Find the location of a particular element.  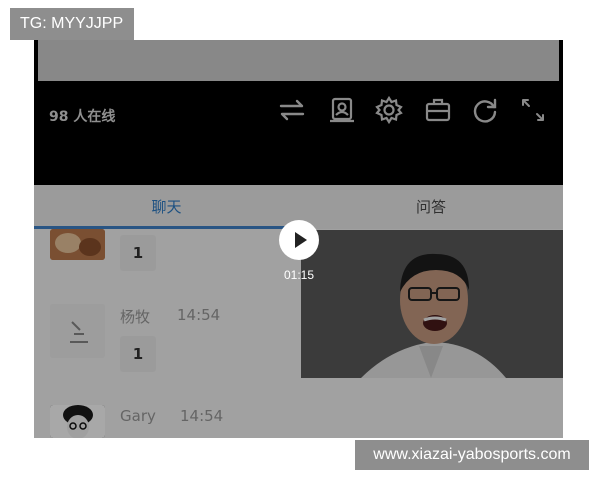

video-duration: 01:15 is located at coordinates (299, 275).